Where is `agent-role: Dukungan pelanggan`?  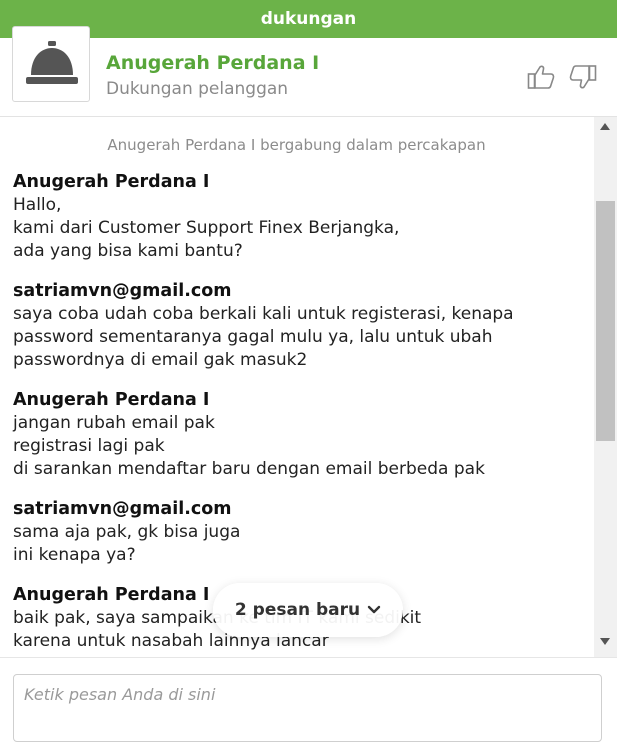
agent-role: Dukungan pelanggan is located at coordinates (197, 89).